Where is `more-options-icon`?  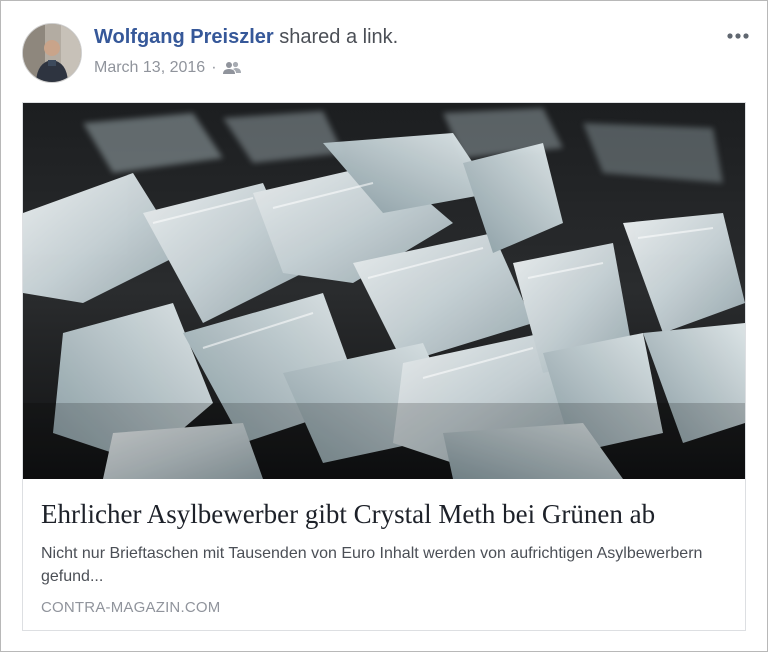
more-options-icon is located at coordinates (738, 35).